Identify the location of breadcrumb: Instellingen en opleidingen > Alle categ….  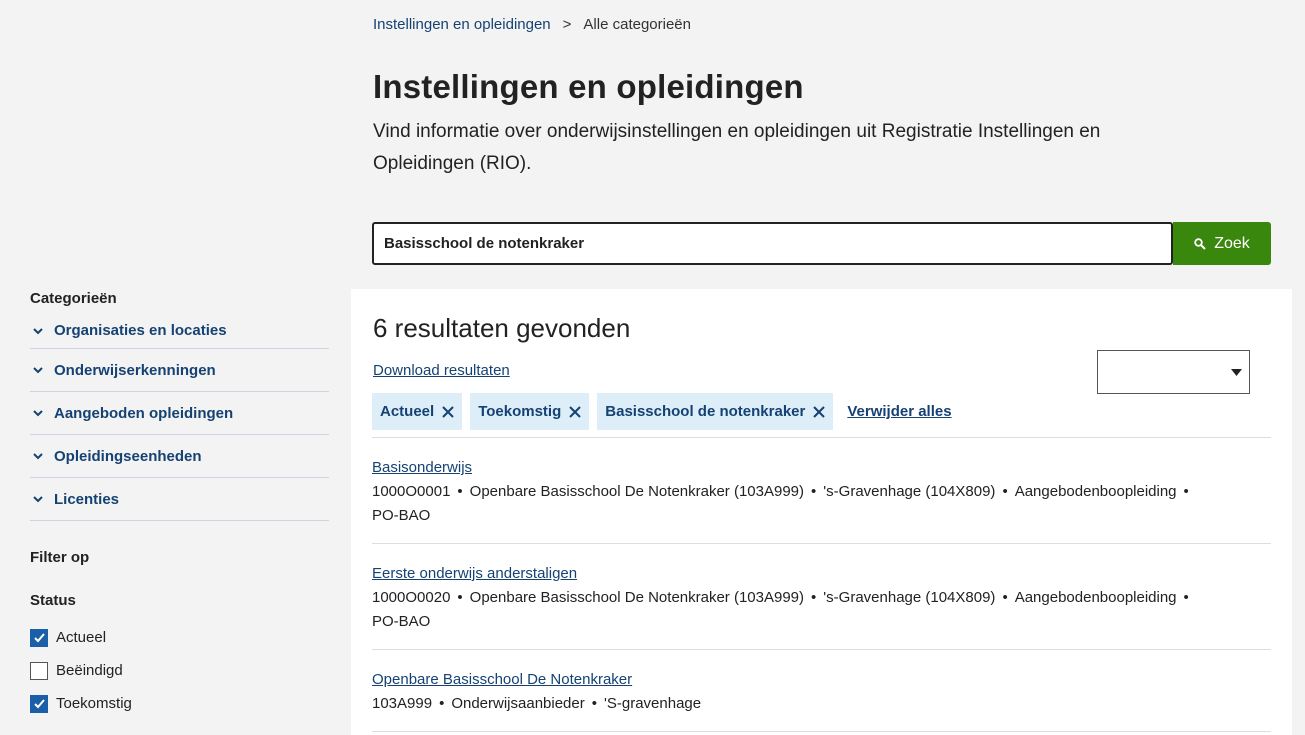
(532, 24).